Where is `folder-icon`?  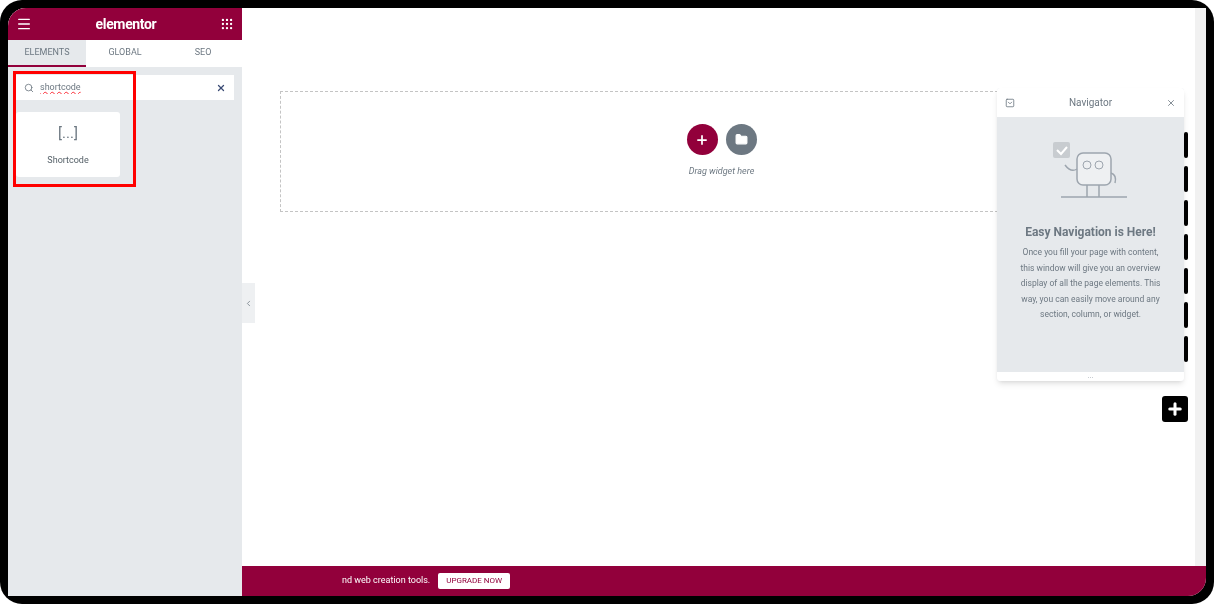 folder-icon is located at coordinates (741, 140).